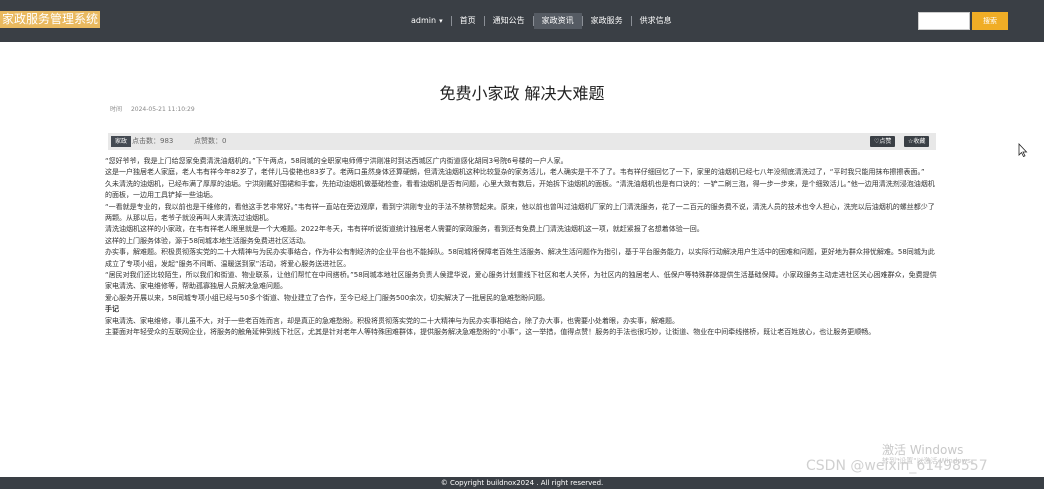 This screenshot has width=1044, height=489. I want to click on category-tag: 家政, so click(121, 141).